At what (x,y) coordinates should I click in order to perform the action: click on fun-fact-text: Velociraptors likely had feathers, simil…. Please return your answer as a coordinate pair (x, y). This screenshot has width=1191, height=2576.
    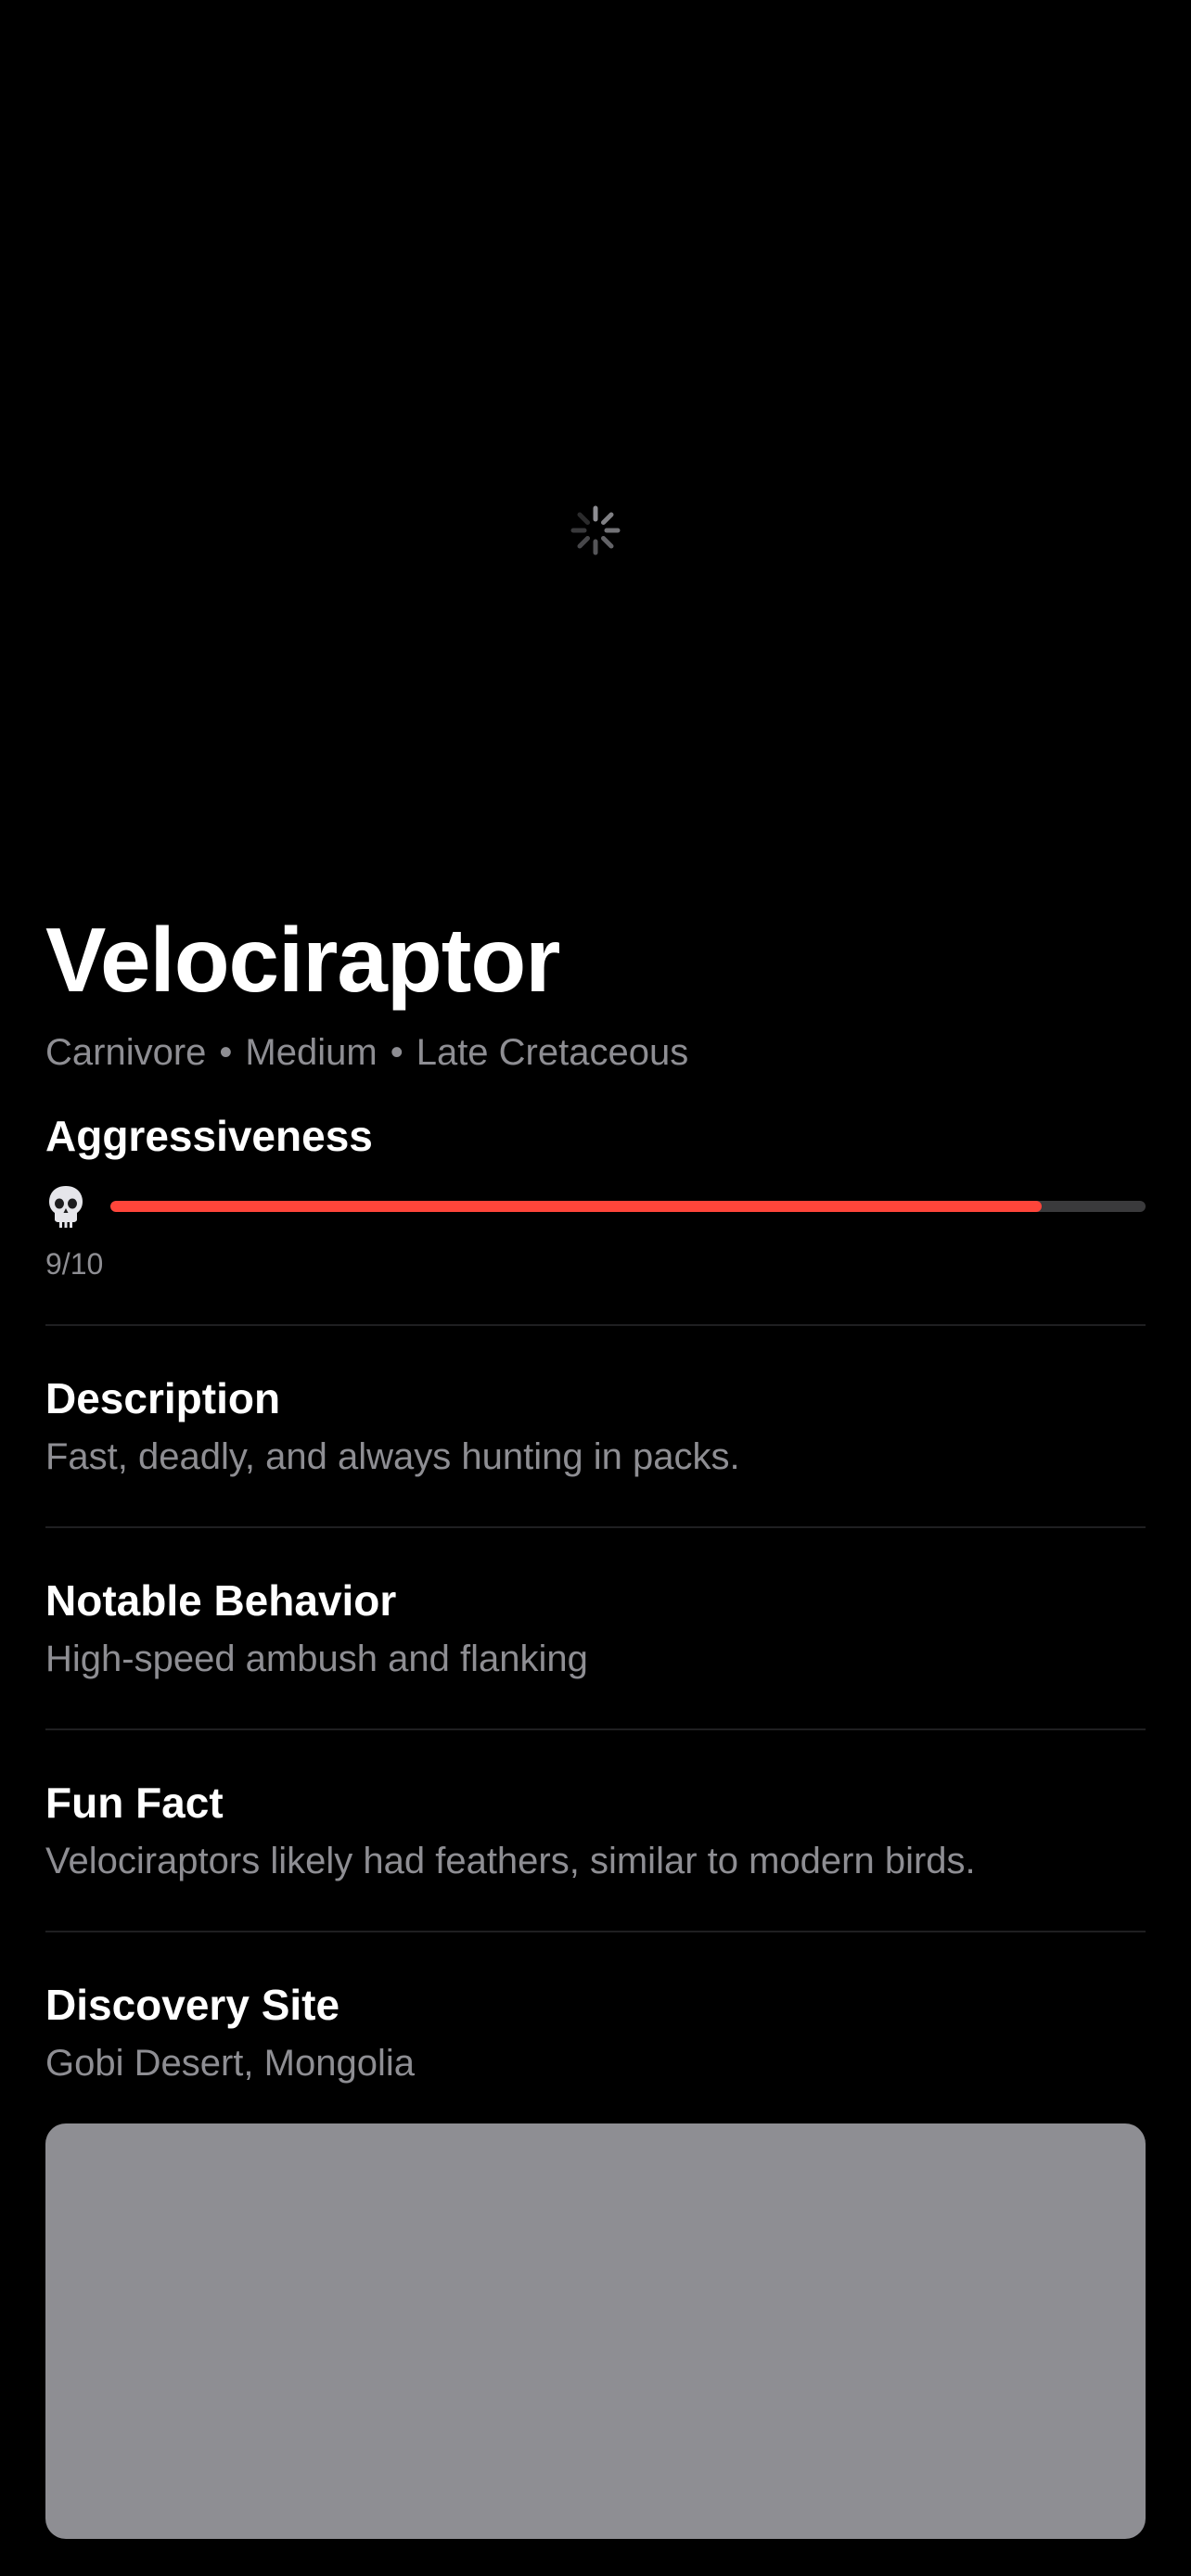
    Looking at the image, I should click on (510, 1861).